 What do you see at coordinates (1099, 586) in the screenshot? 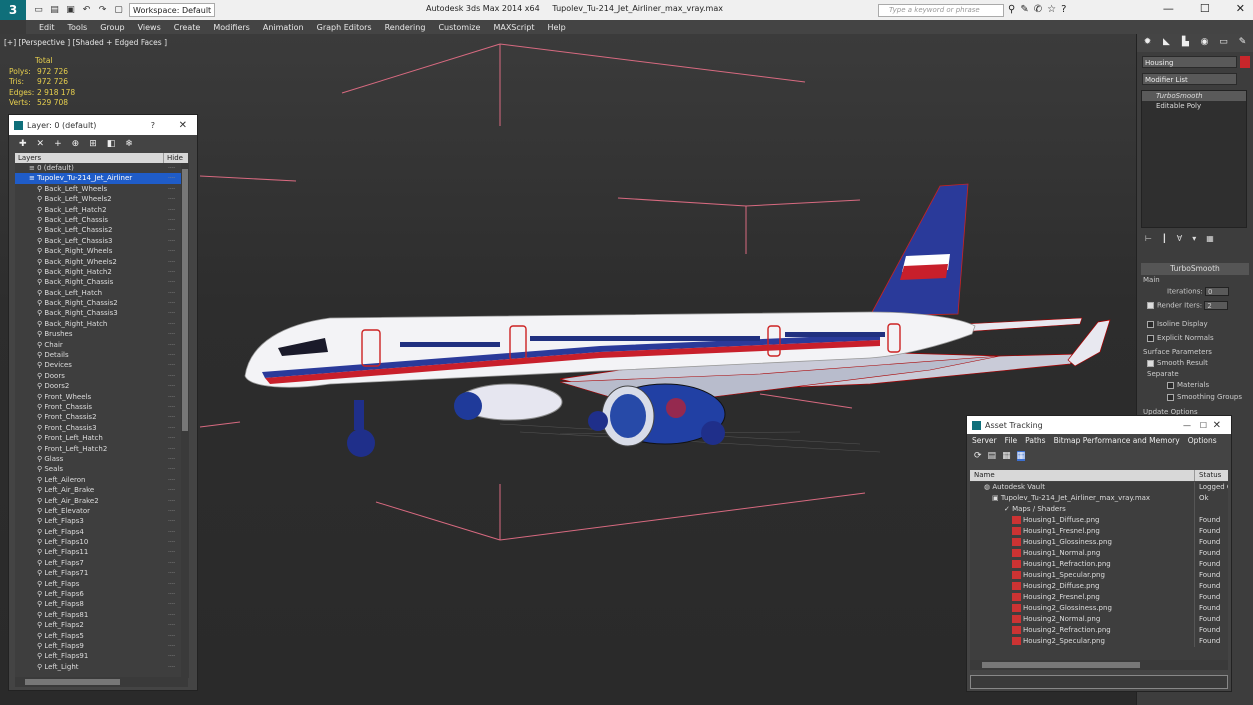
I see `asset-row: Housing2_Diffuse.png Found` at bounding box center [1099, 586].